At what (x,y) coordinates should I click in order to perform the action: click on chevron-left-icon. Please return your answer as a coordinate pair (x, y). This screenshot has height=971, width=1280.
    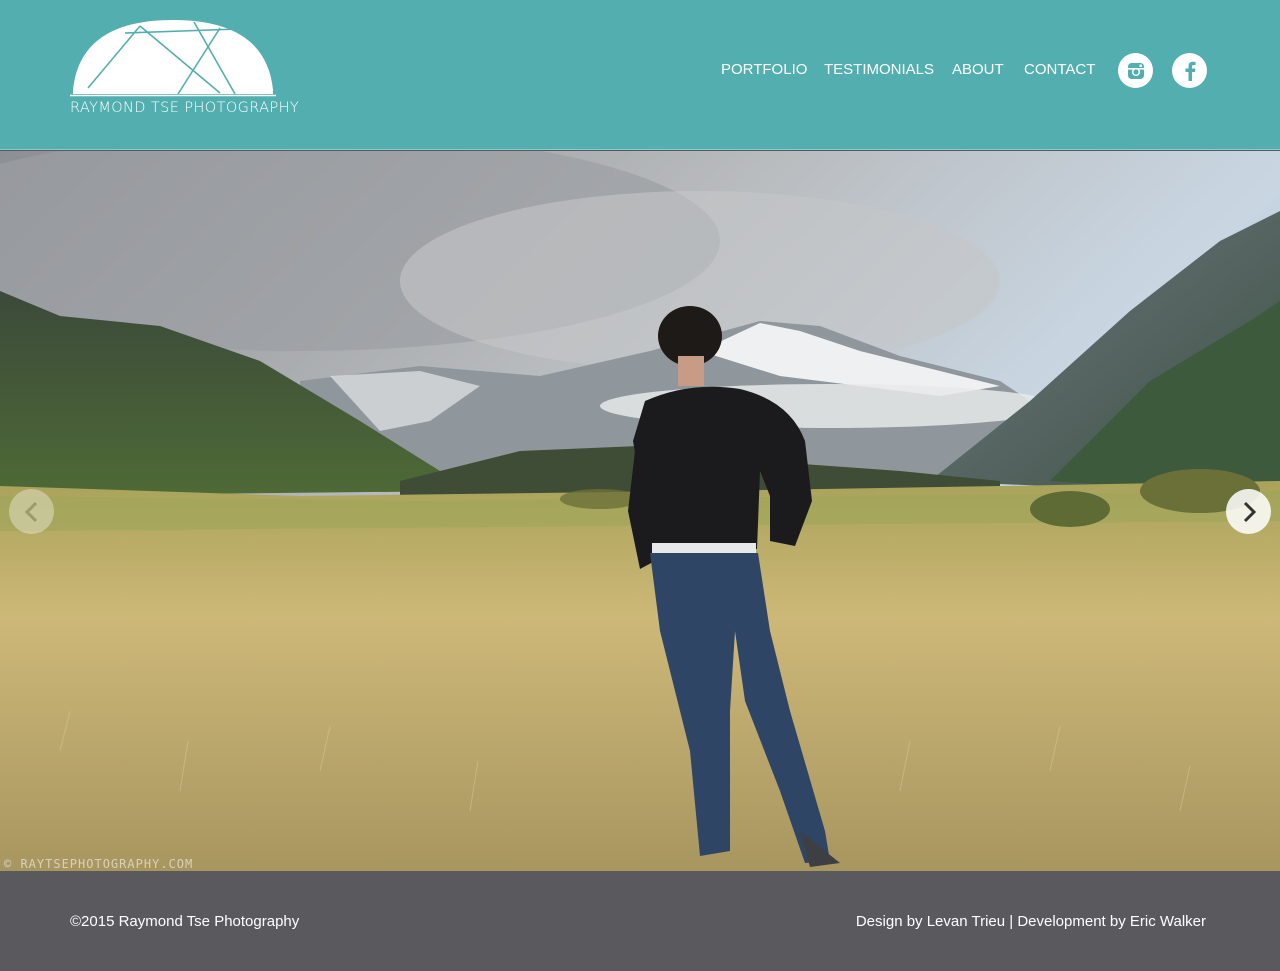
    Looking at the image, I should click on (30, 511).